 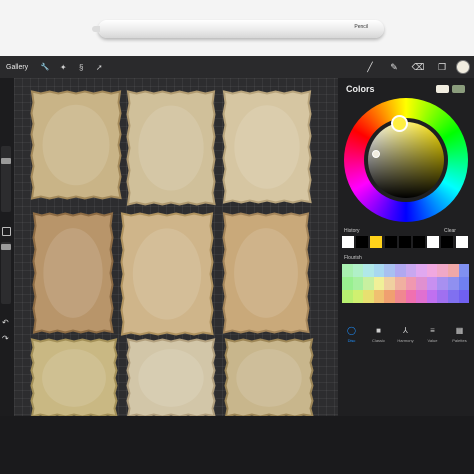 I want to click on saturation-knob, so click(x=376, y=154).